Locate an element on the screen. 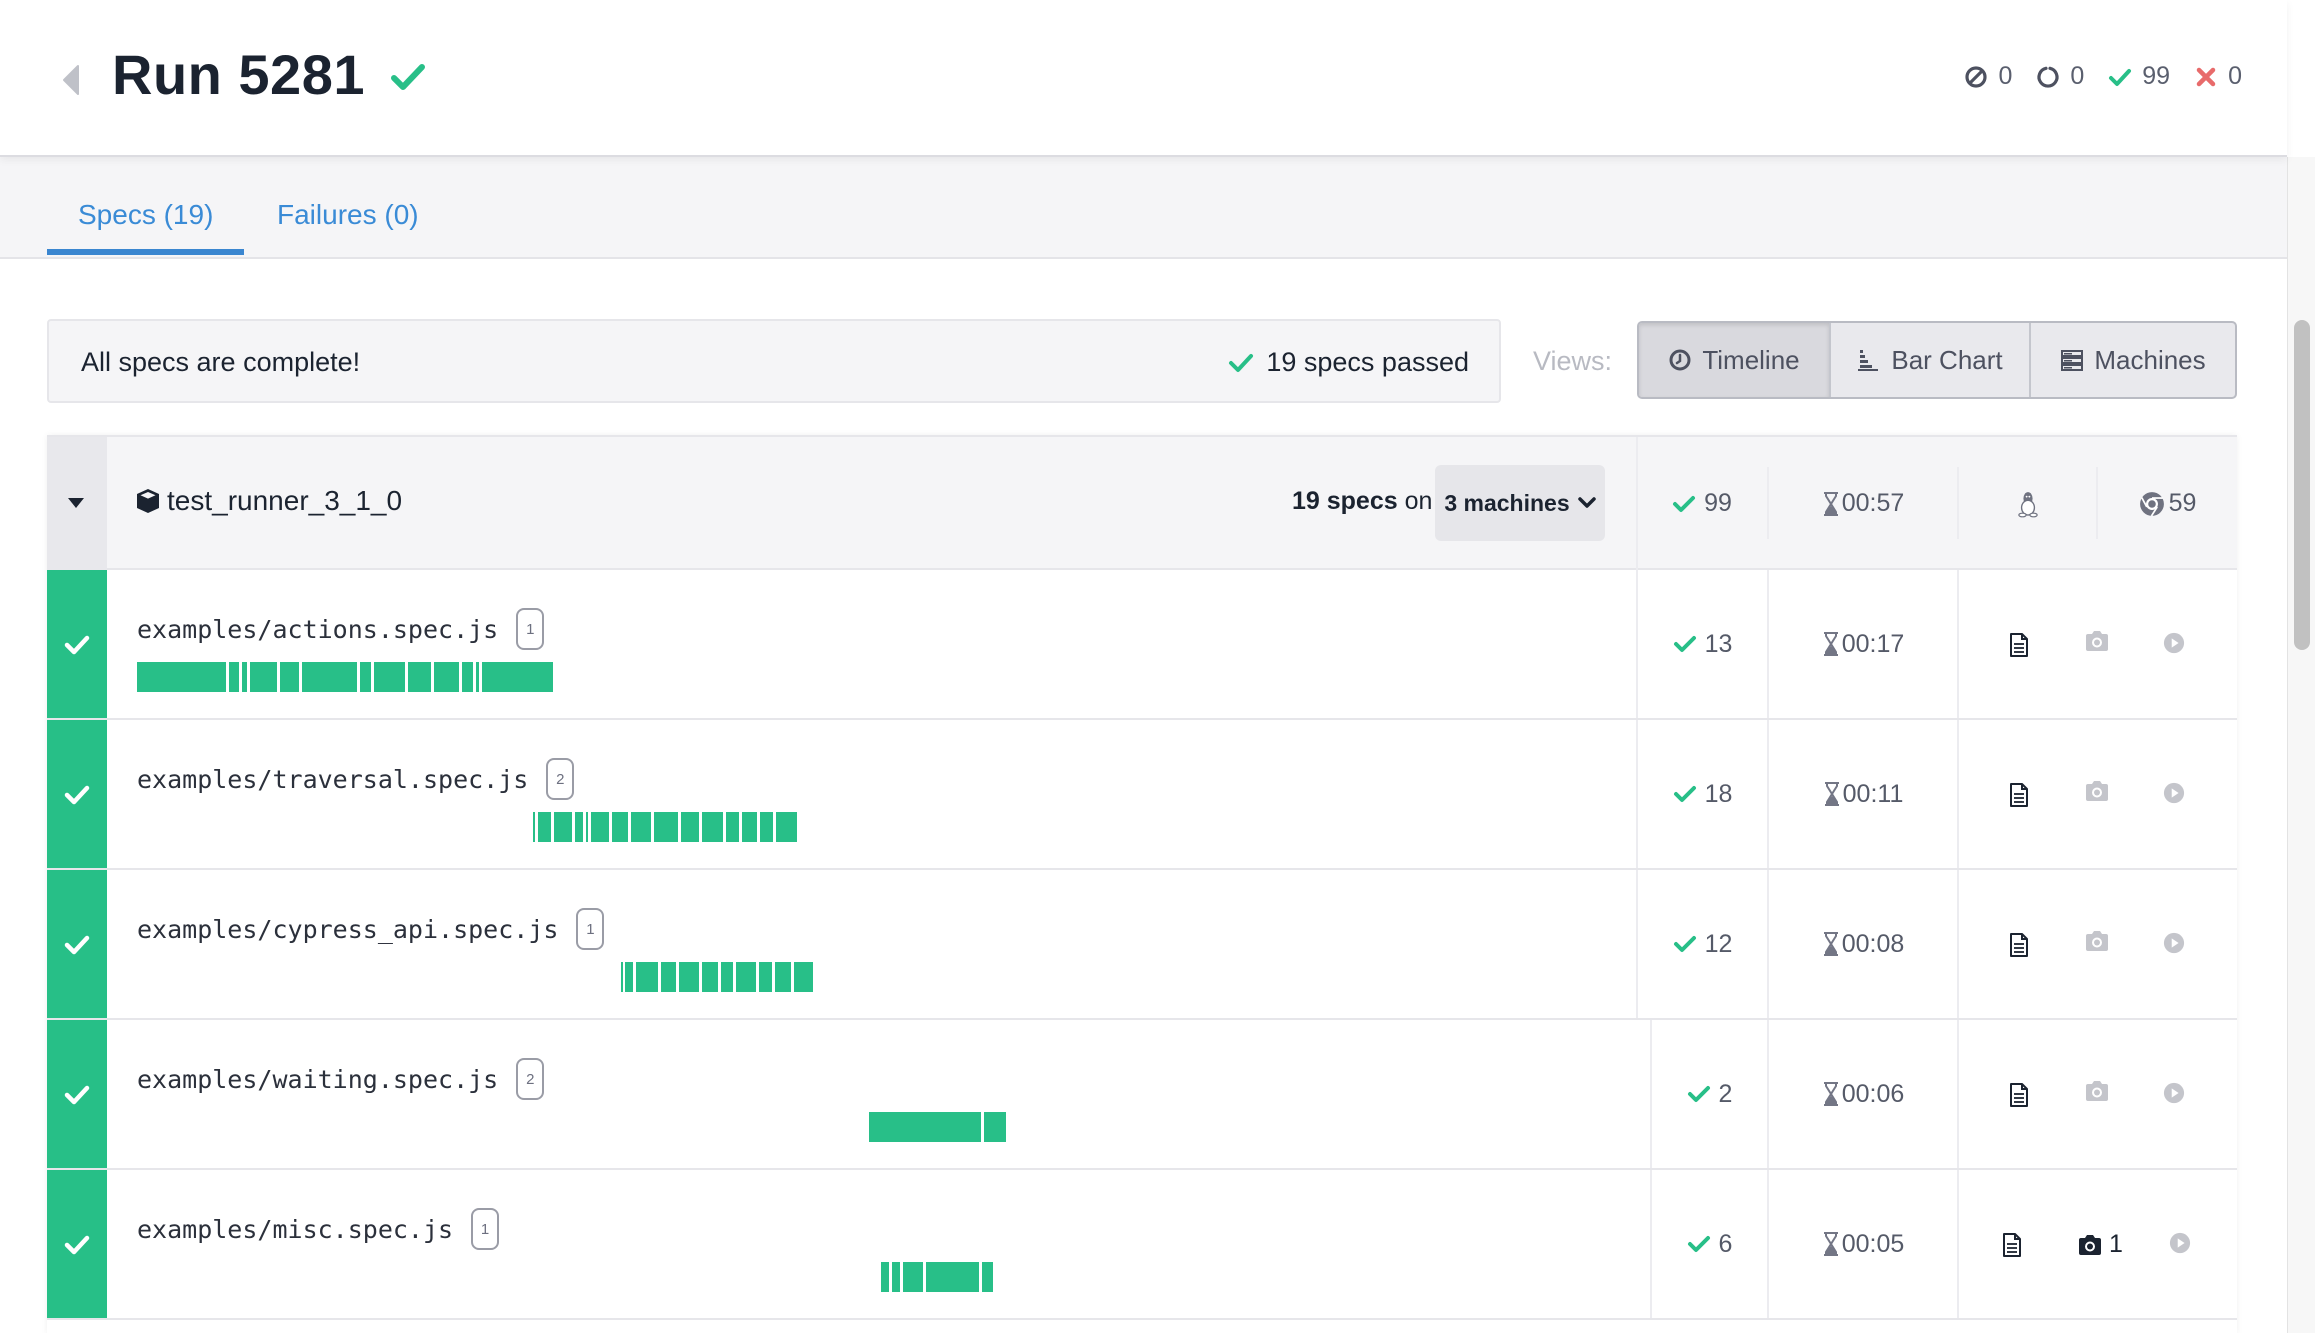 This screenshot has width=2315, height=1333. spec-link: examples/misc.spec.js 1 is located at coordinates (318, 1229).